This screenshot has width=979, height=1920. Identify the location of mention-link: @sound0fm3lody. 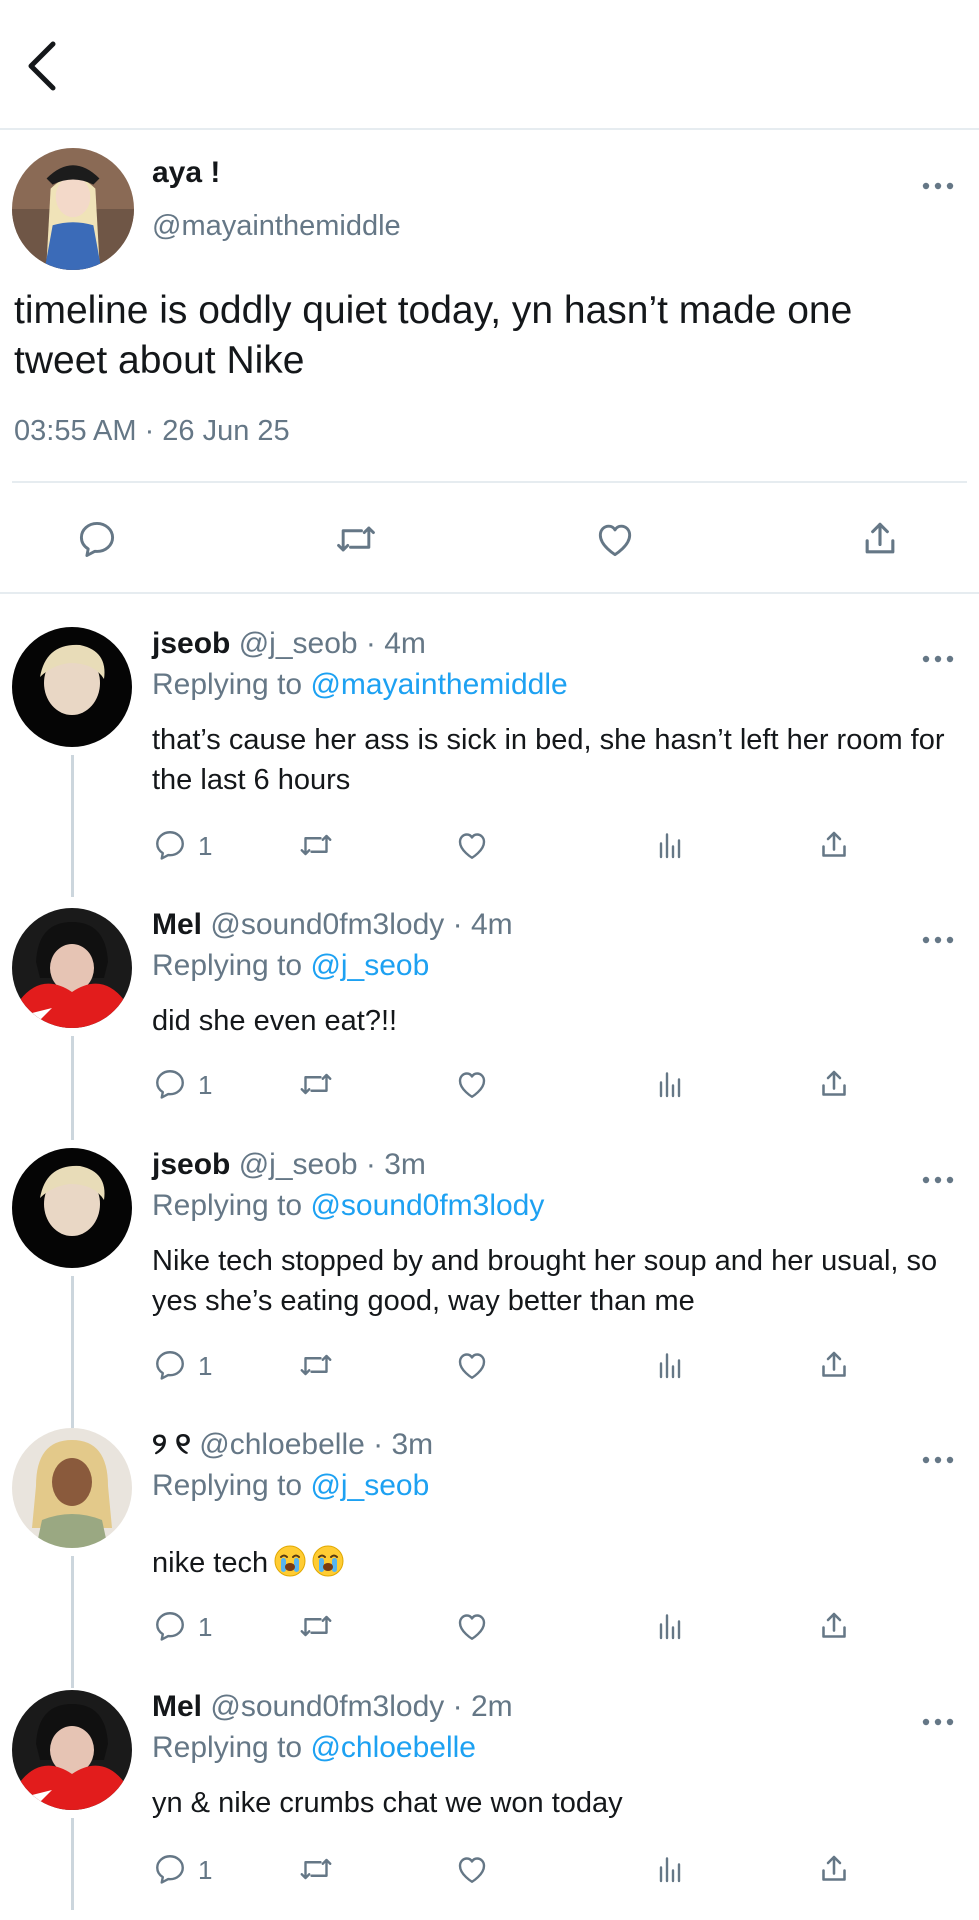
(427, 1205).